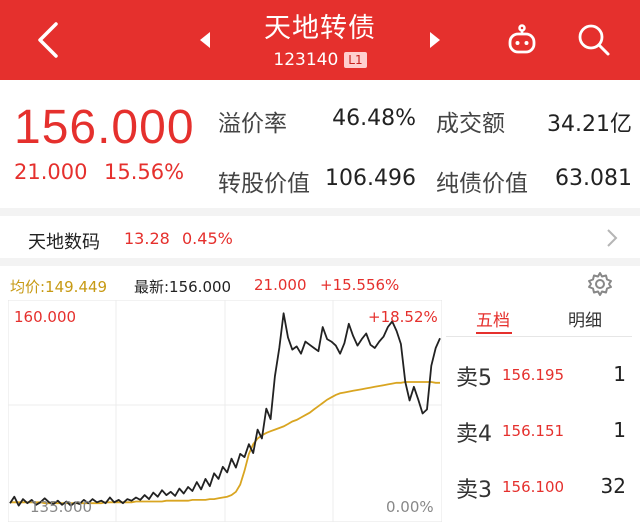 Image resolution: width=640 pixels, height=526 pixels. Describe the element at coordinates (252, 124) in the screenshot. I see `premium-rate-label: 溢价率` at that location.